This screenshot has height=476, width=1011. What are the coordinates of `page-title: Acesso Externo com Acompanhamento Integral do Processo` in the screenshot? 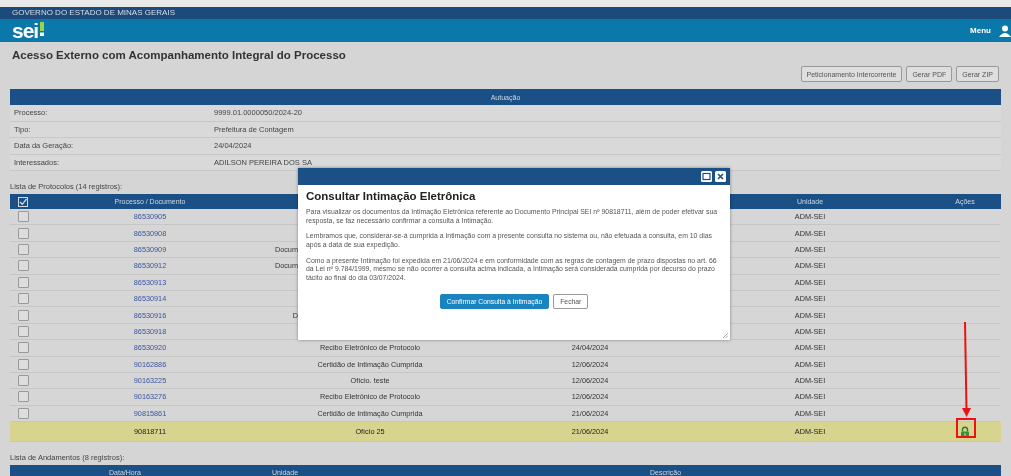 It's located at (179, 54).